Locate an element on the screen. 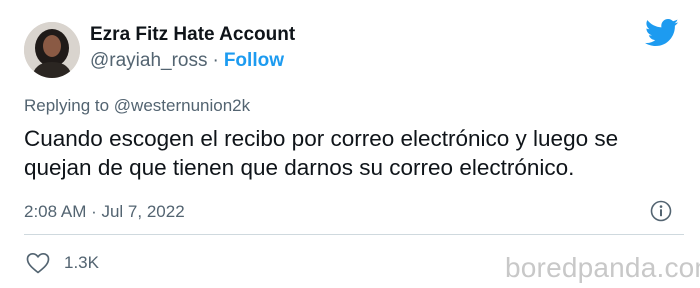 Image resolution: width=700 pixels, height=288 pixels. replying-to: Replying to @westernunion2k is located at coordinates (137, 106).